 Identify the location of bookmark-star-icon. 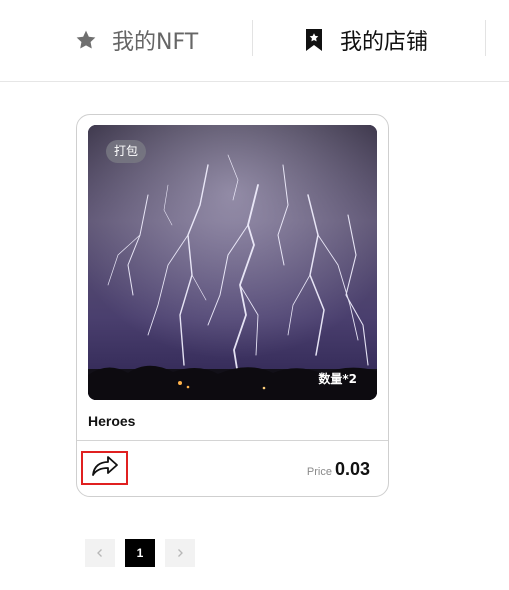
(314, 40).